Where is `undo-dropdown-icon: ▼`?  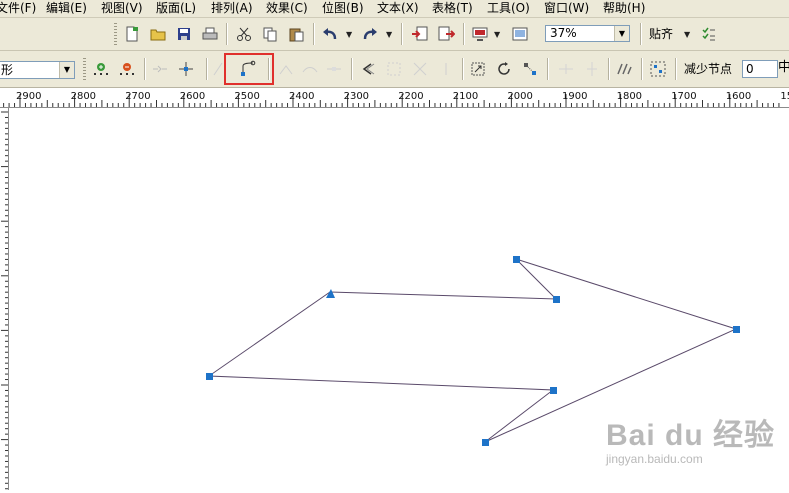
undo-dropdown-icon: ▼ is located at coordinates (349, 34).